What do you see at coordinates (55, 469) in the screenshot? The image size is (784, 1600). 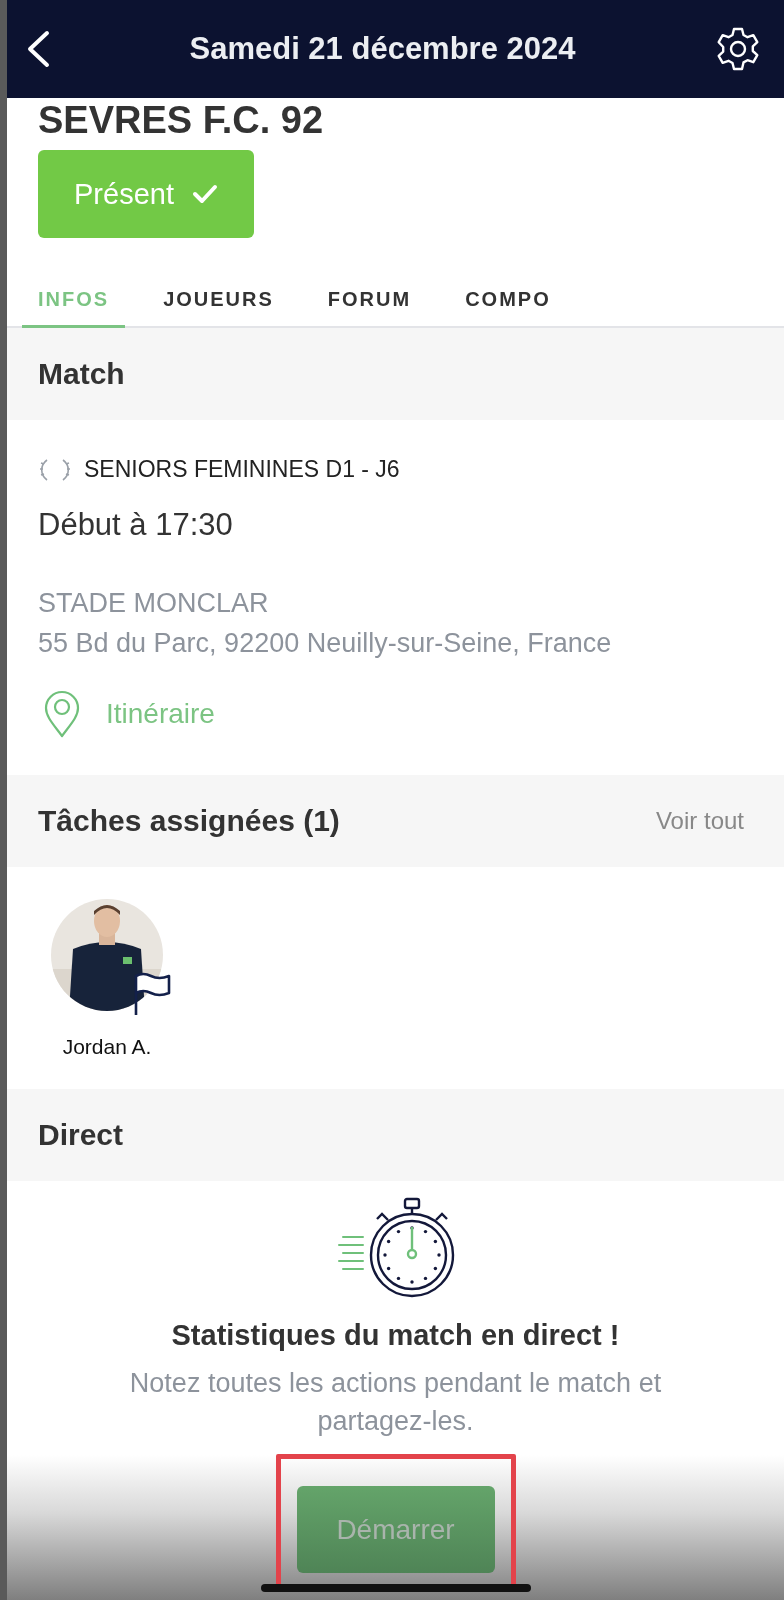 I see `laurel-icon` at bounding box center [55, 469].